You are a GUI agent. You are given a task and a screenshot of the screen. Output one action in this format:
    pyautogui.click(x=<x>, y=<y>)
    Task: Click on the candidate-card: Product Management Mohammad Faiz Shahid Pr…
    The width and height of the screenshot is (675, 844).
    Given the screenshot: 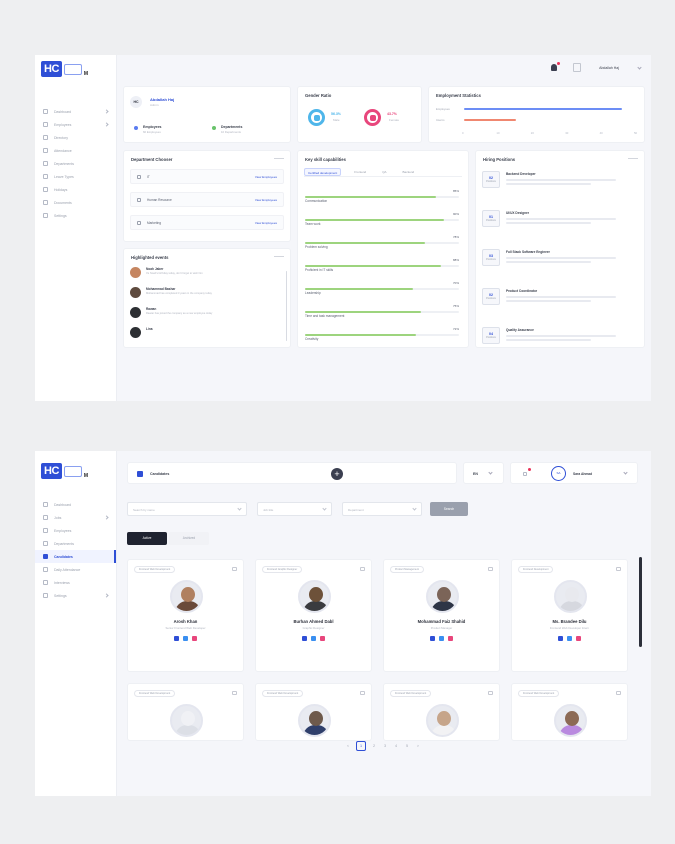 What is the action you would take?
    pyautogui.click(x=441, y=615)
    